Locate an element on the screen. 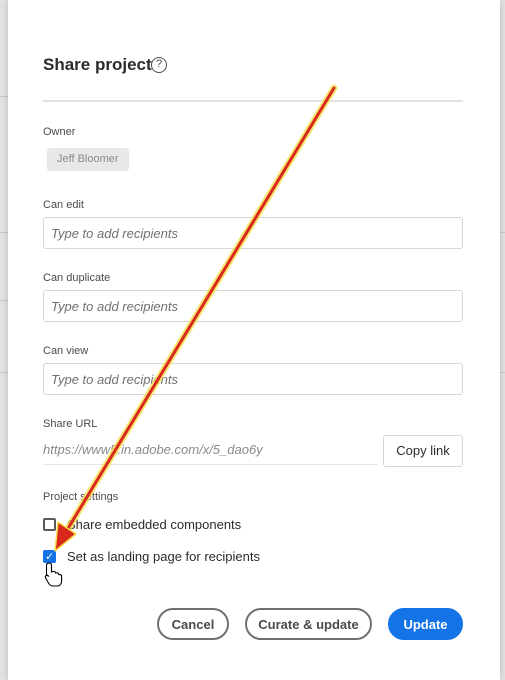 The width and height of the screenshot is (505, 680). copy-link-button: Copy link is located at coordinates (423, 451).